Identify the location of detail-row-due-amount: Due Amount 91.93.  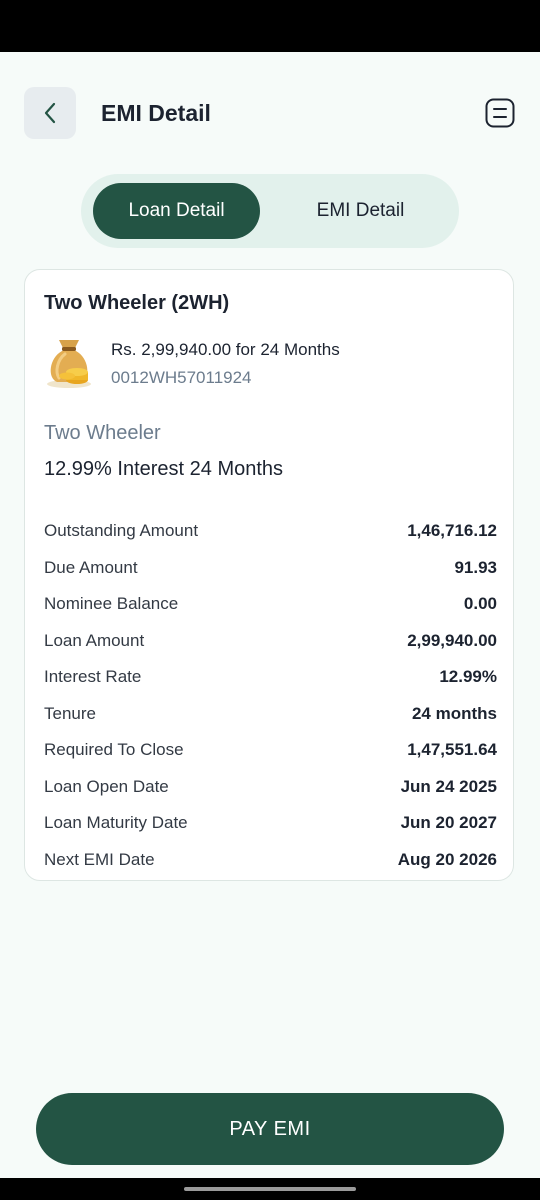
(270, 568).